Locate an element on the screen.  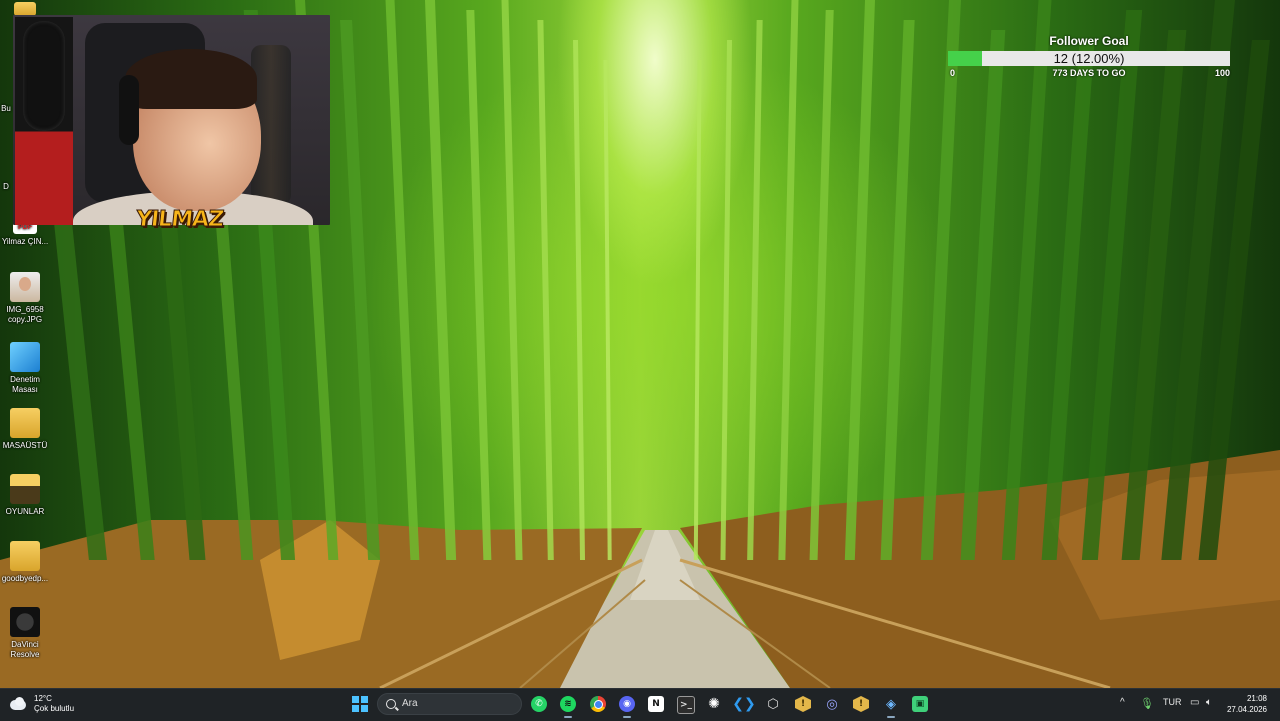
desktop-icon-label: Denetim Masası is located at coordinates (25, 384).